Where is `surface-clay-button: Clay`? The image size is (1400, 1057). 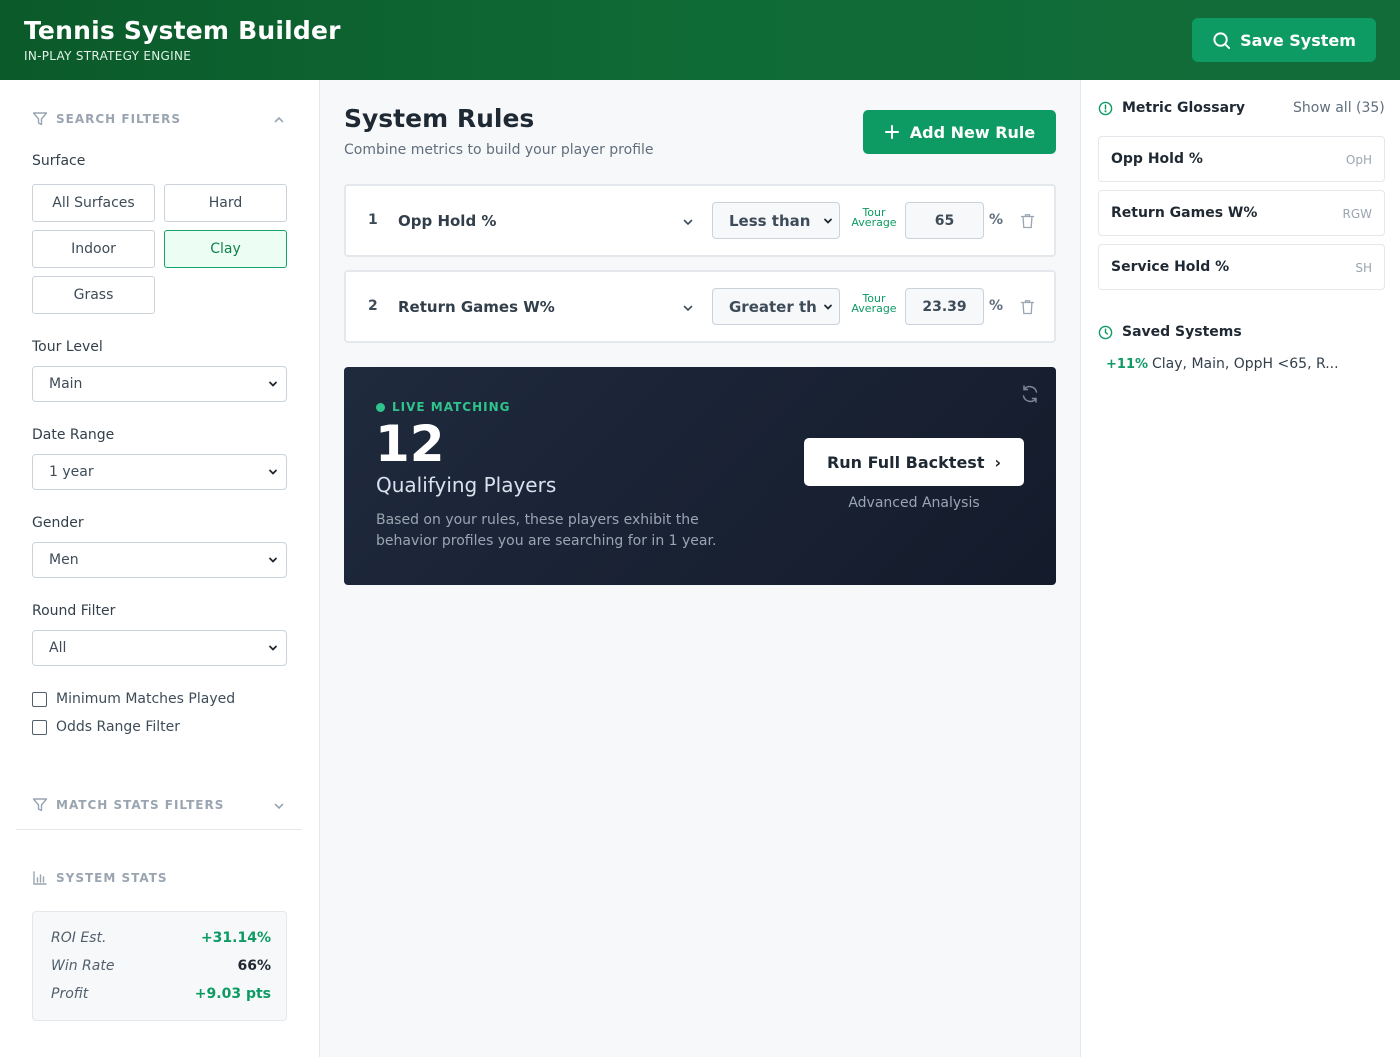
surface-clay-button: Clay is located at coordinates (225, 249).